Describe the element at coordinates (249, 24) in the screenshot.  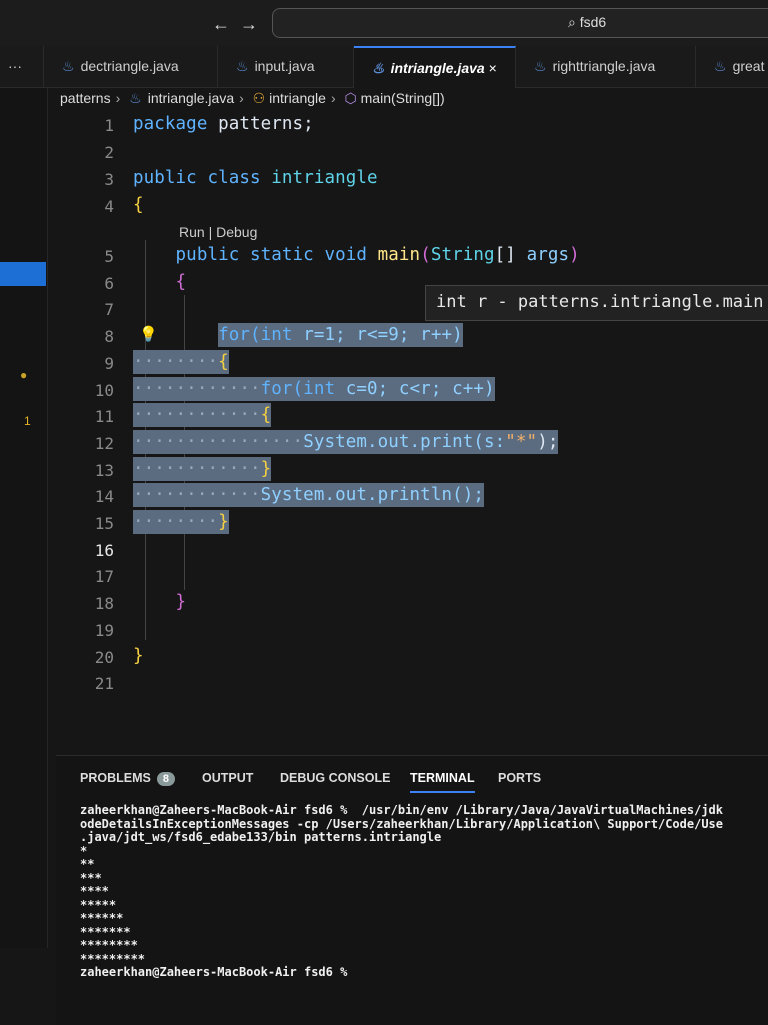
I see `forward-button: →` at that location.